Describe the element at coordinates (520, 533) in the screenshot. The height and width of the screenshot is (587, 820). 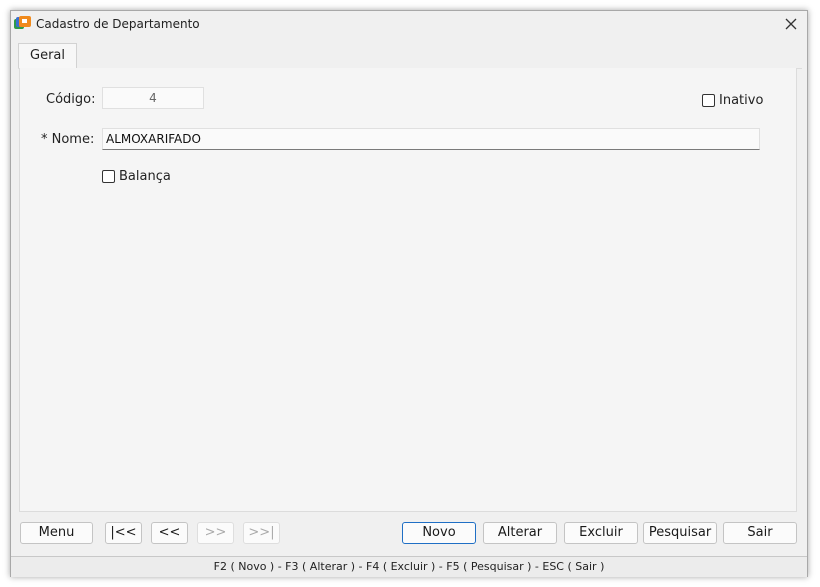
I see `alterar-button: Alterar` at that location.